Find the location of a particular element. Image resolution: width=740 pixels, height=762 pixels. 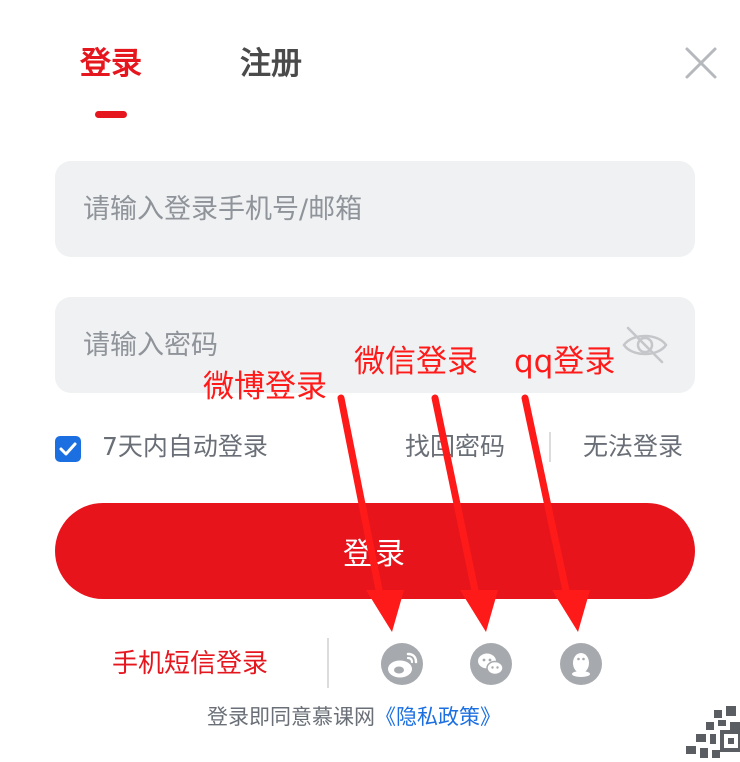

checkbox-checked-icon is located at coordinates (68, 449).